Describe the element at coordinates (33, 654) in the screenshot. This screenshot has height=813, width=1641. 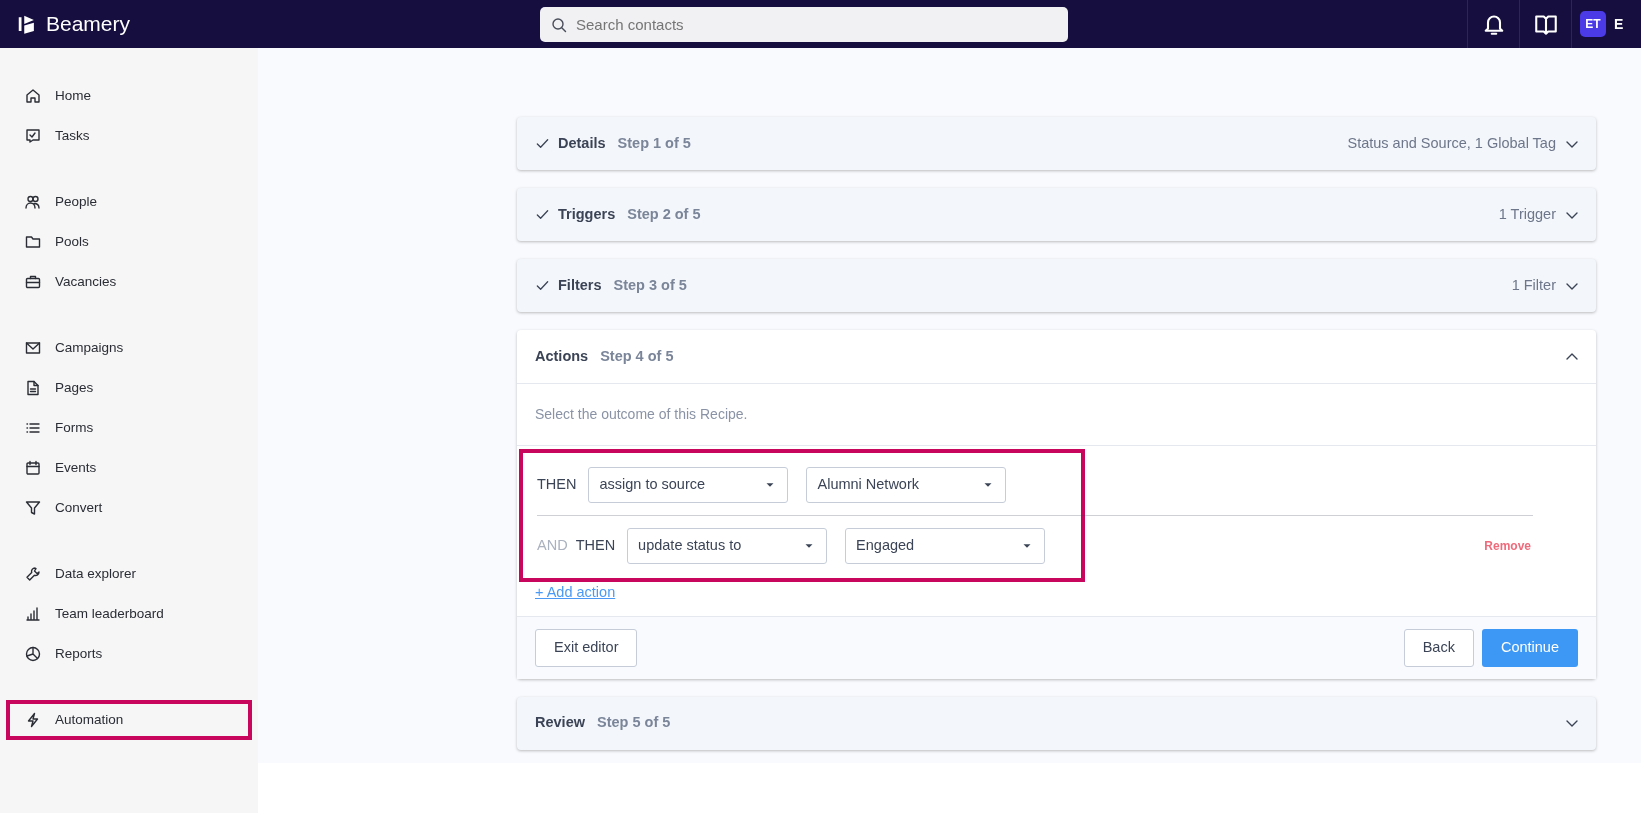
I see `pie-chart-icon` at that location.